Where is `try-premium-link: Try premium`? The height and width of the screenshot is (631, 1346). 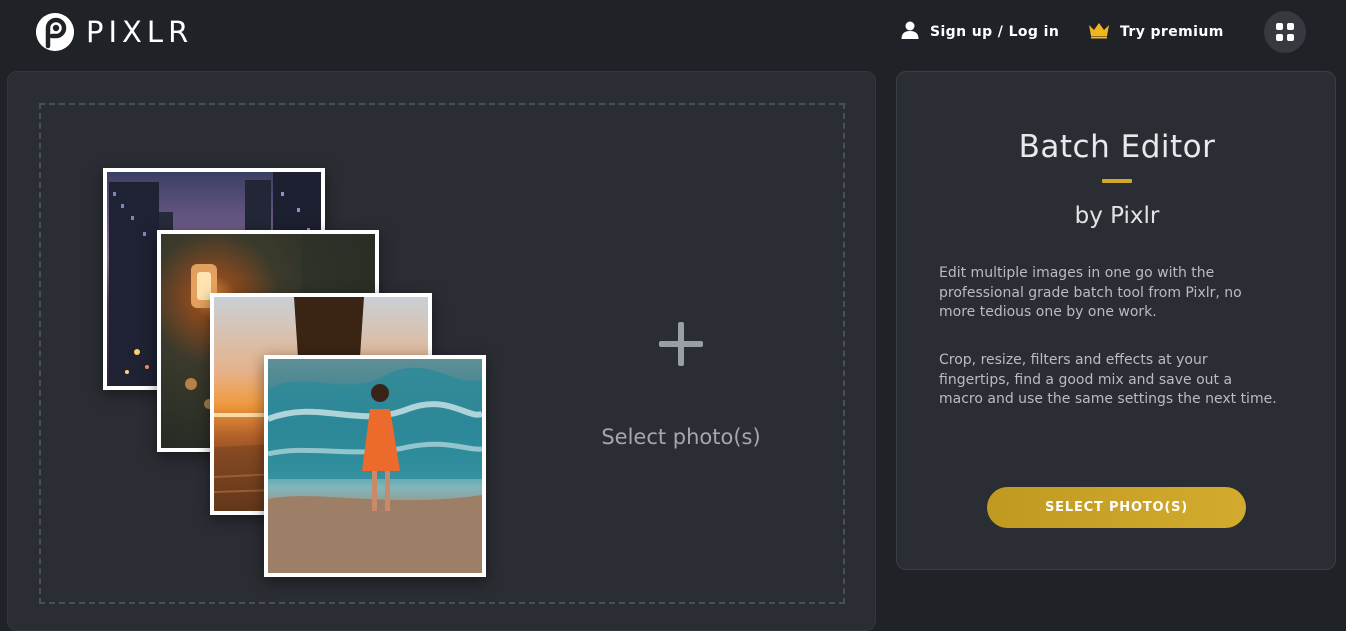 try-premium-link: Try premium is located at coordinates (1156, 32).